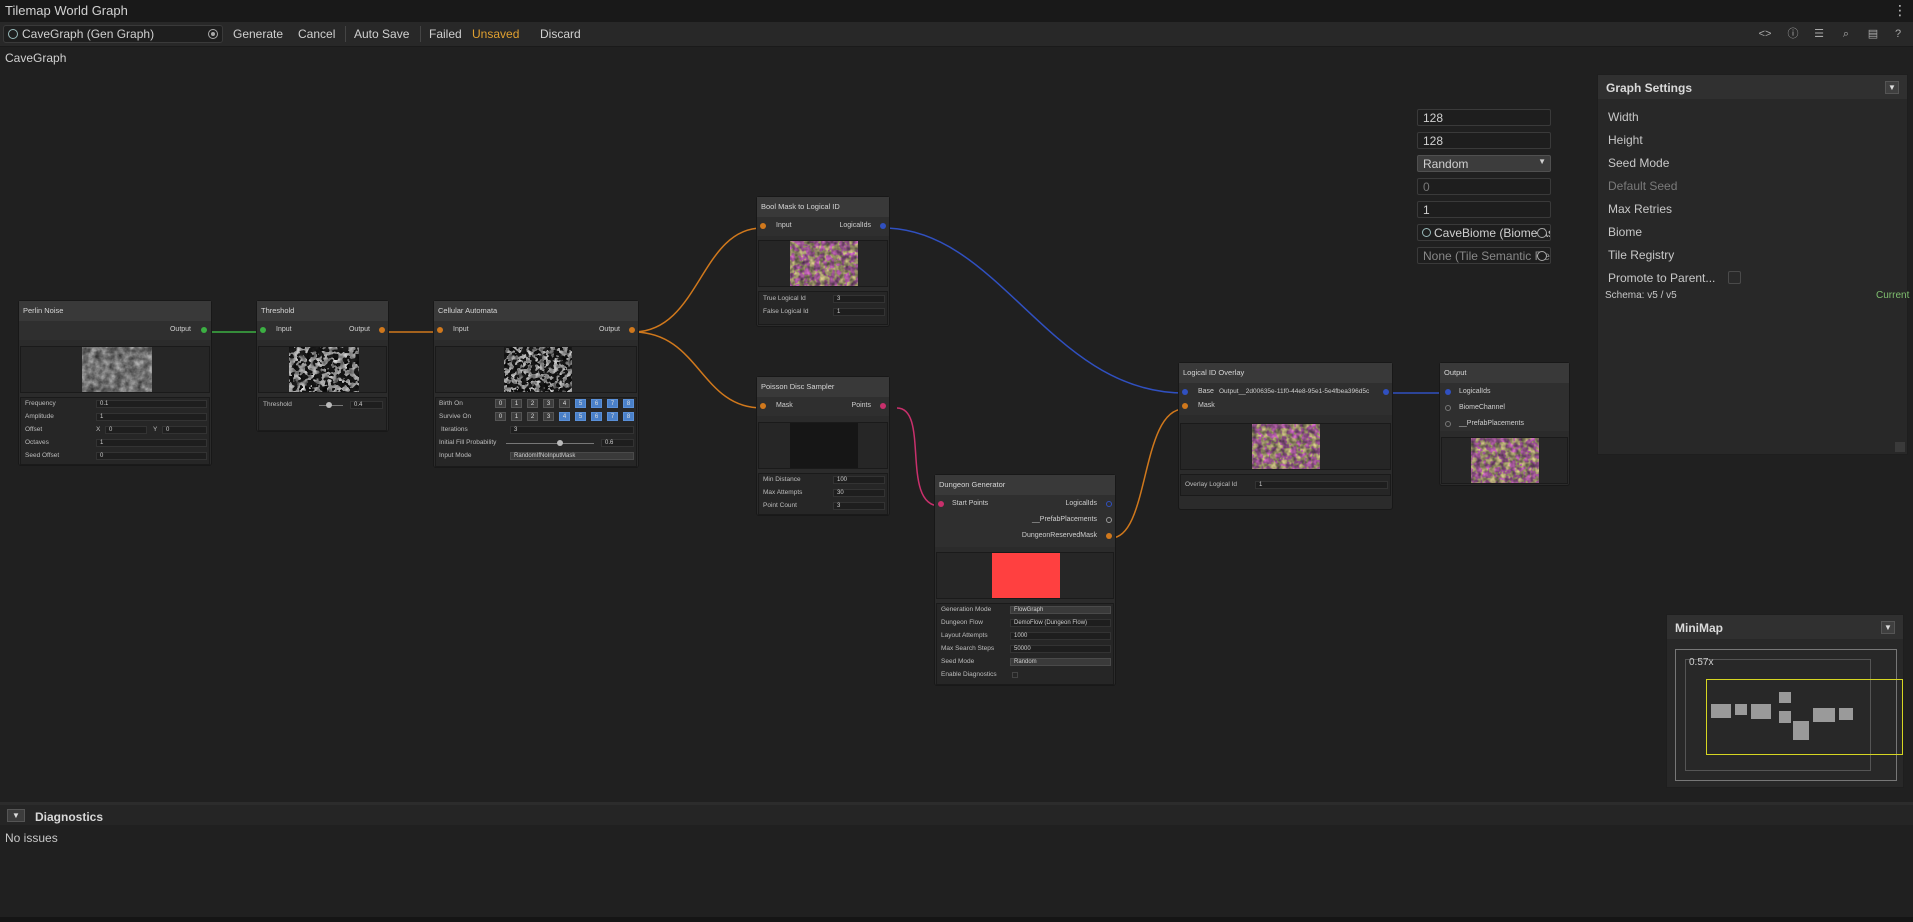 Image resolution: width=1913 pixels, height=922 pixels. I want to click on generate-button: Generate, so click(258, 34).